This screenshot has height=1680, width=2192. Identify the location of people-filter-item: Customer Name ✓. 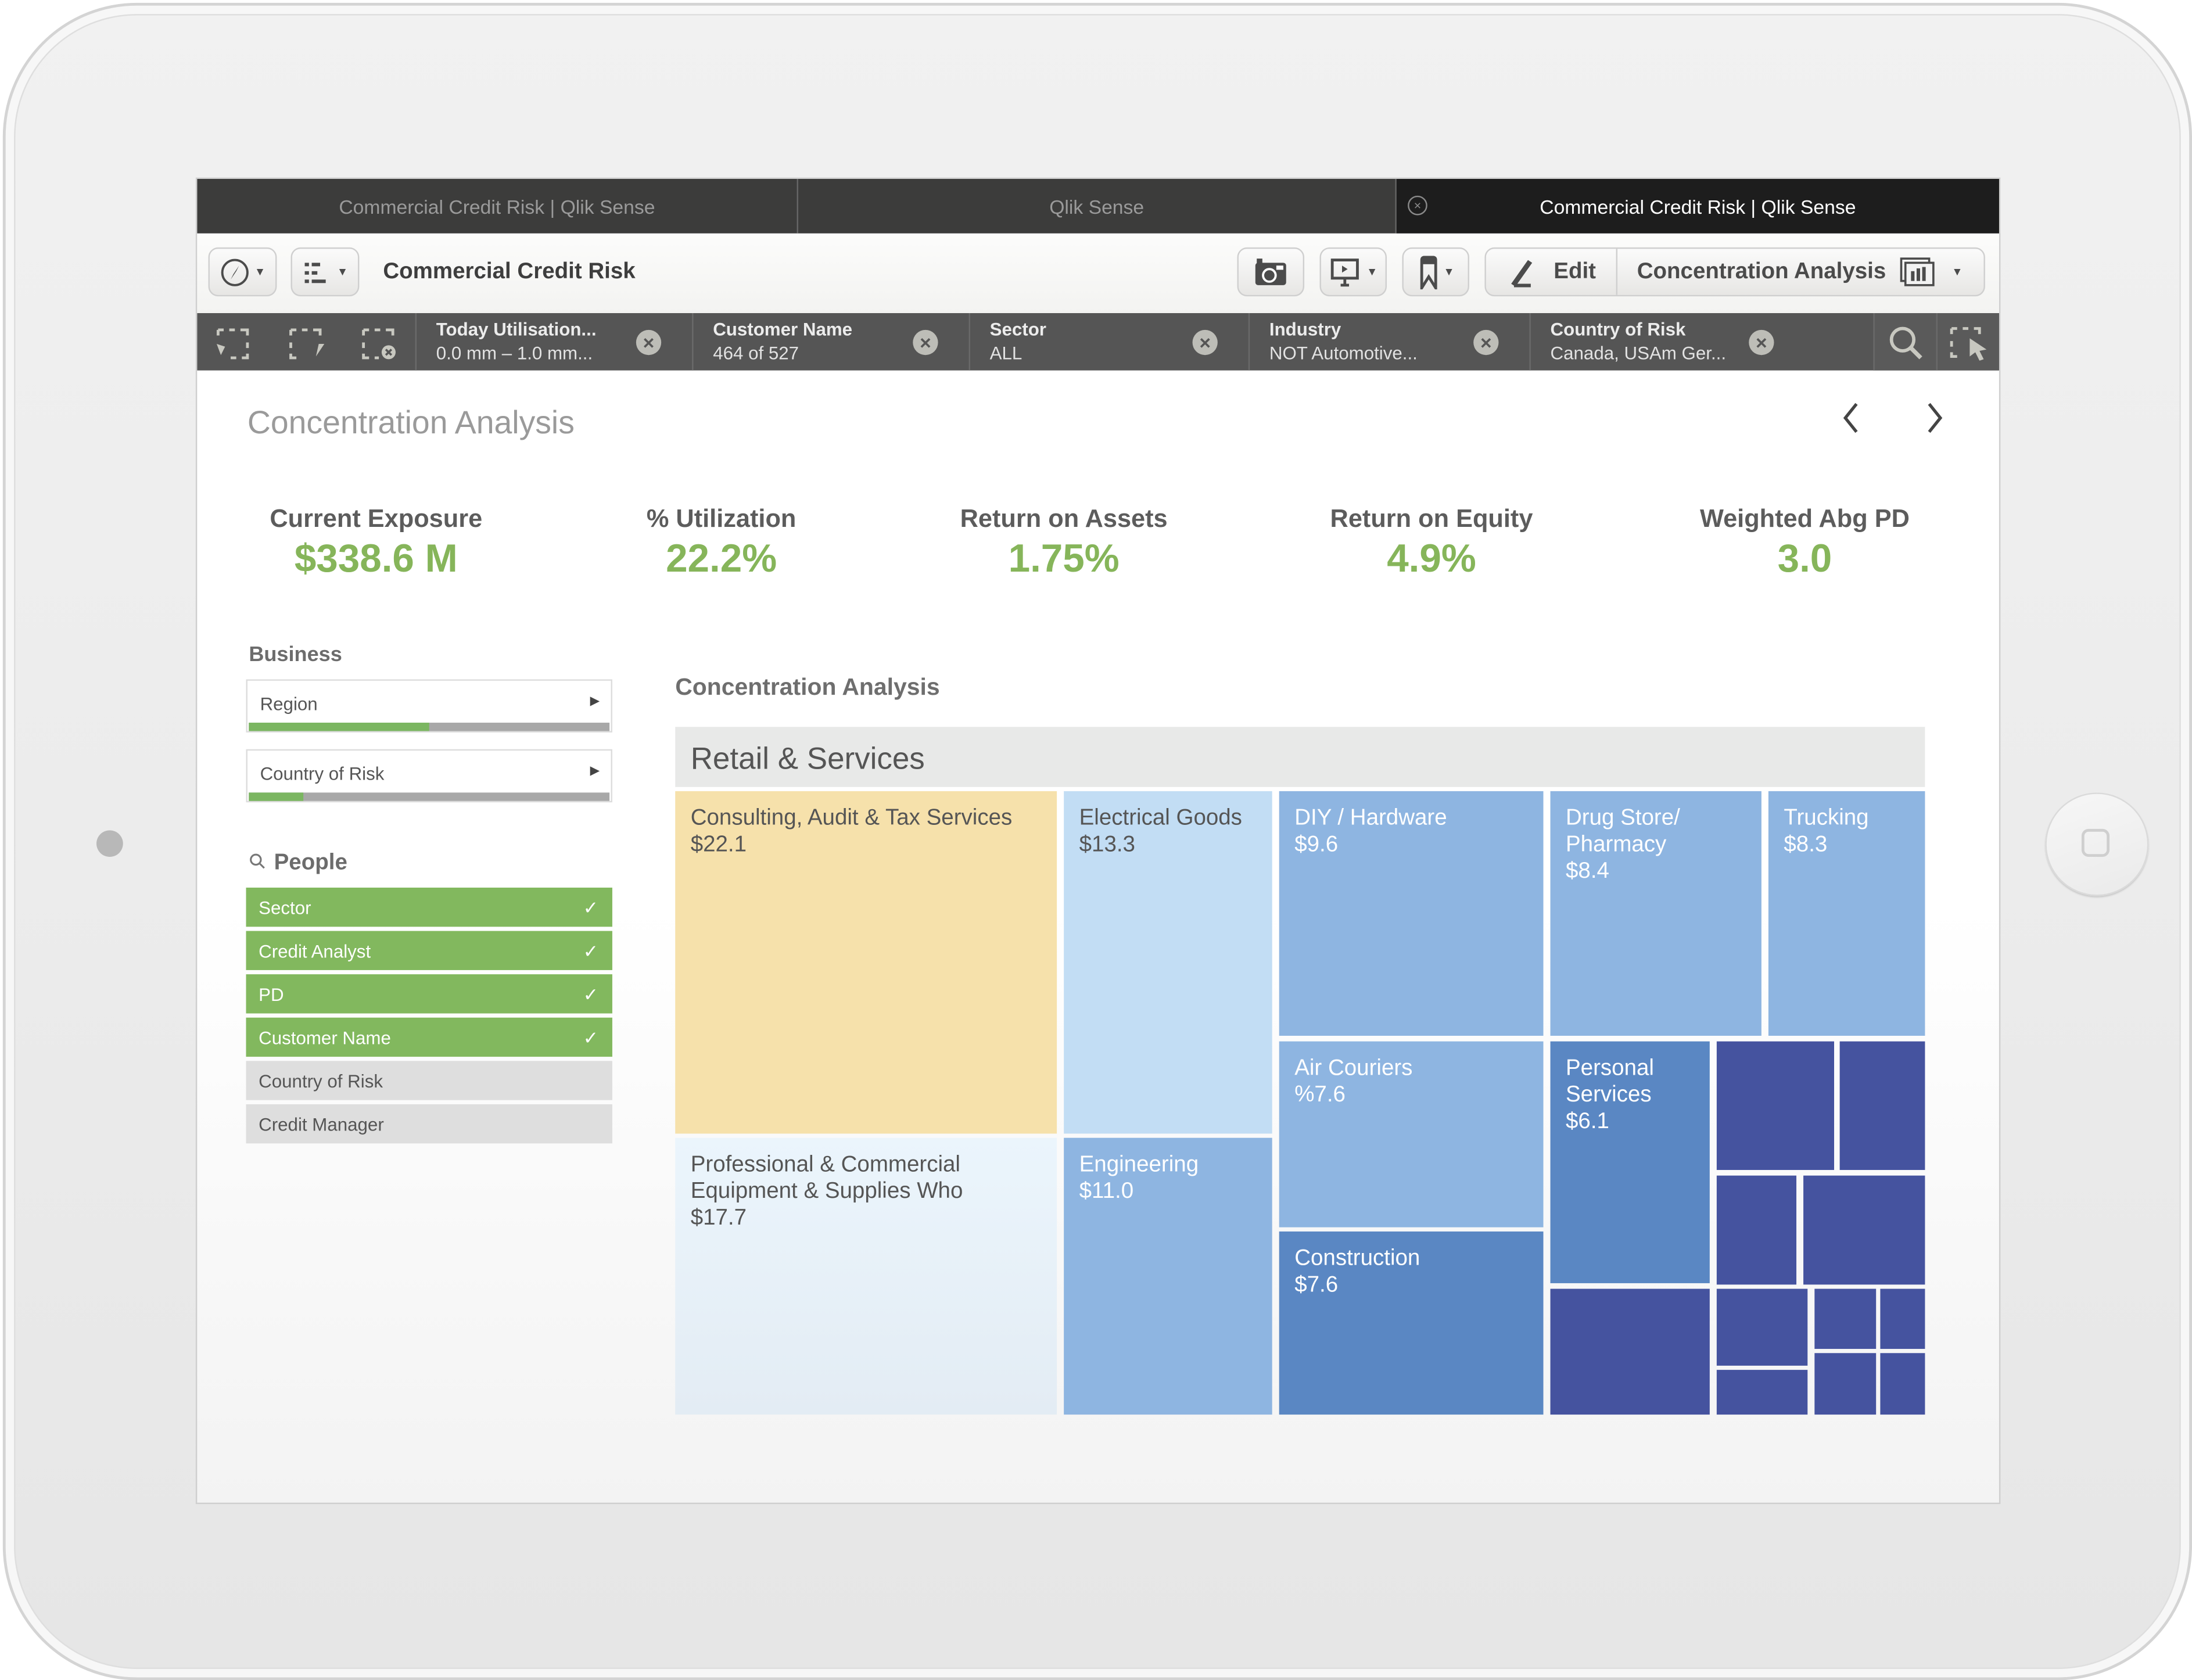
(429, 1037).